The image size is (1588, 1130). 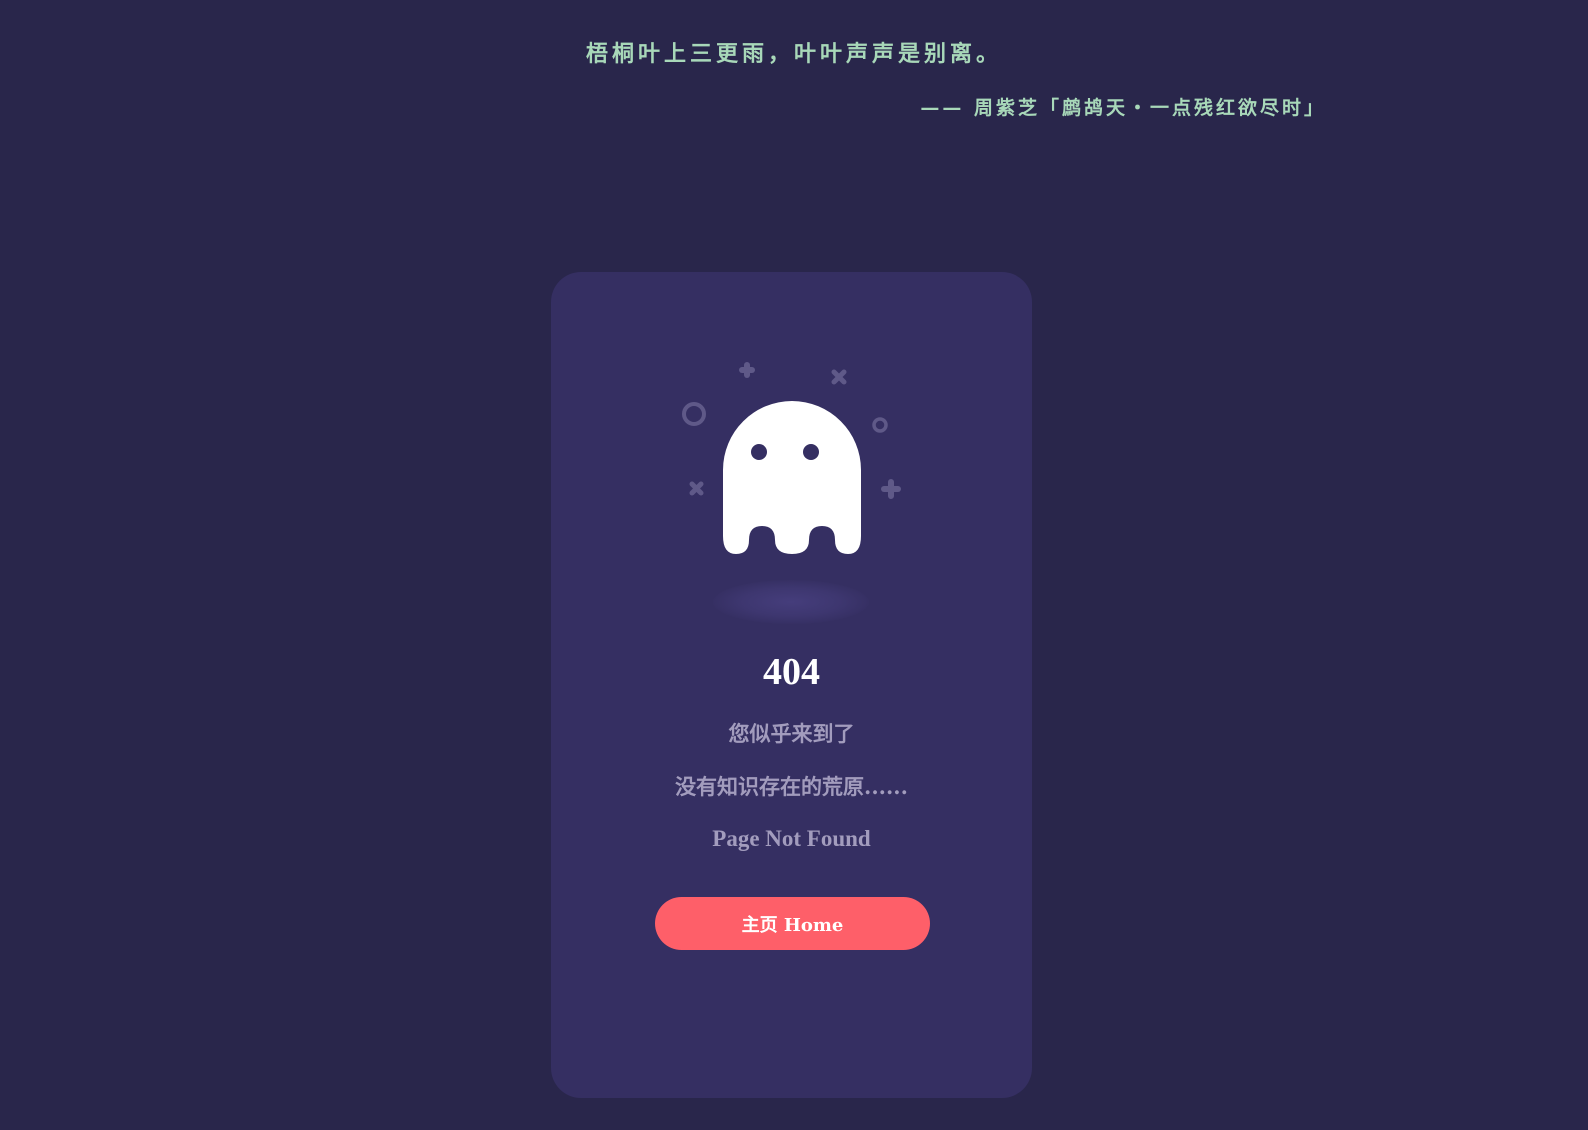 I want to click on ghost-icon, so click(x=792, y=477).